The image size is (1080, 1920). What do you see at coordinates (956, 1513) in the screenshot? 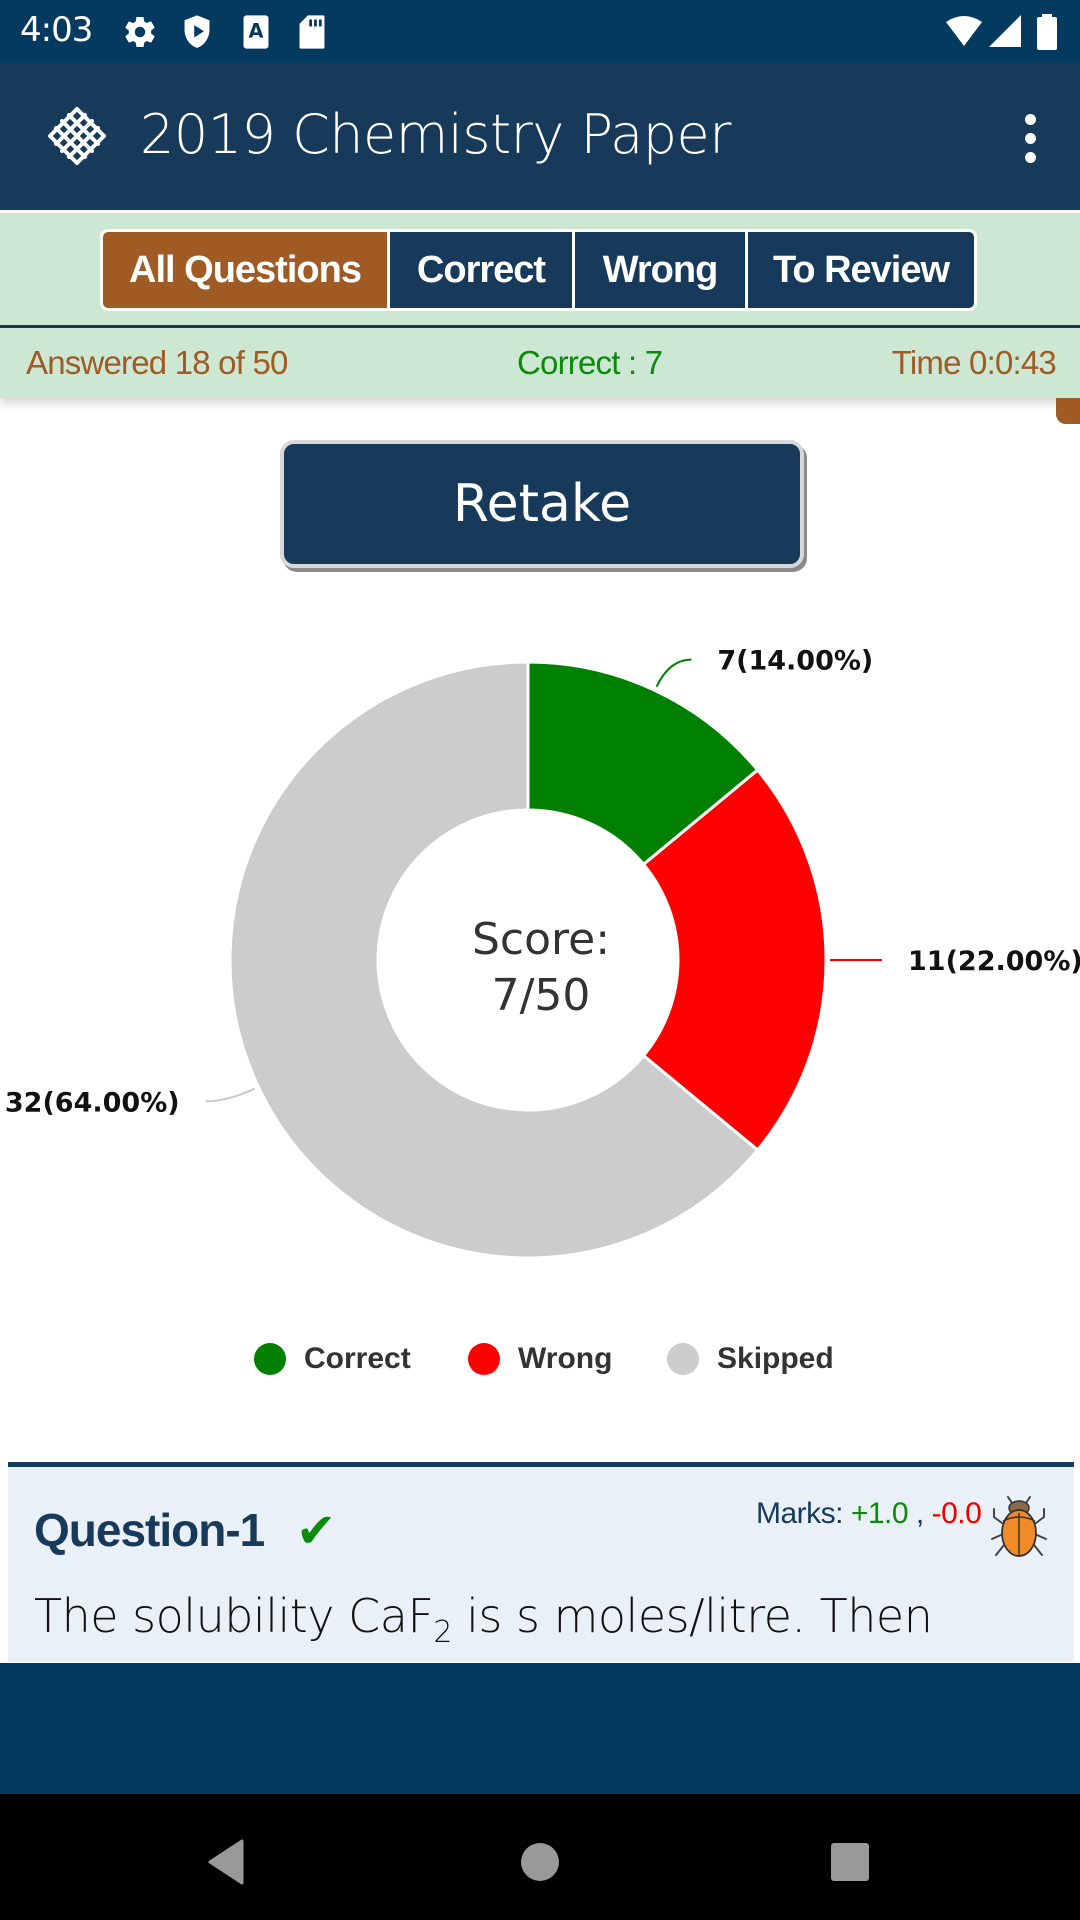
I see `marks-negative: -0.0` at bounding box center [956, 1513].